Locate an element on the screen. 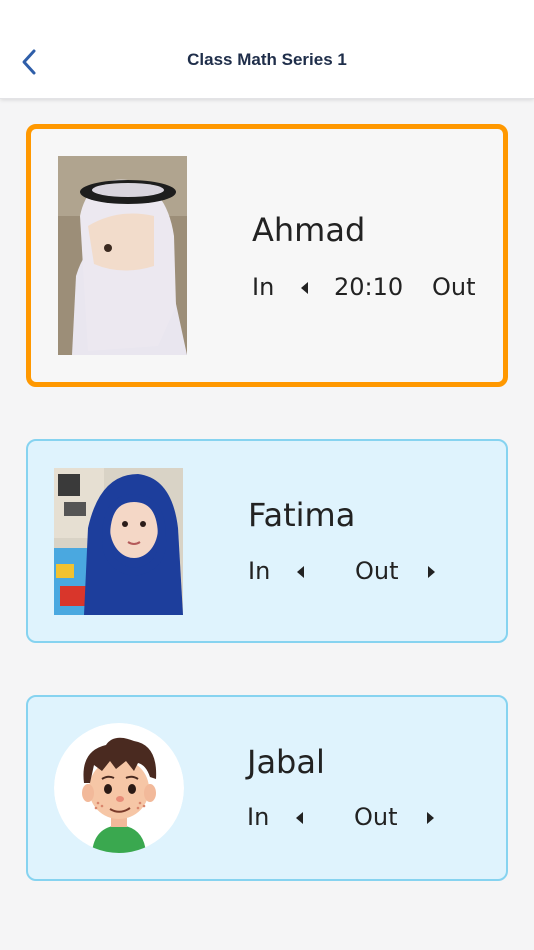  student-name: Ahmad is located at coordinates (309, 230).